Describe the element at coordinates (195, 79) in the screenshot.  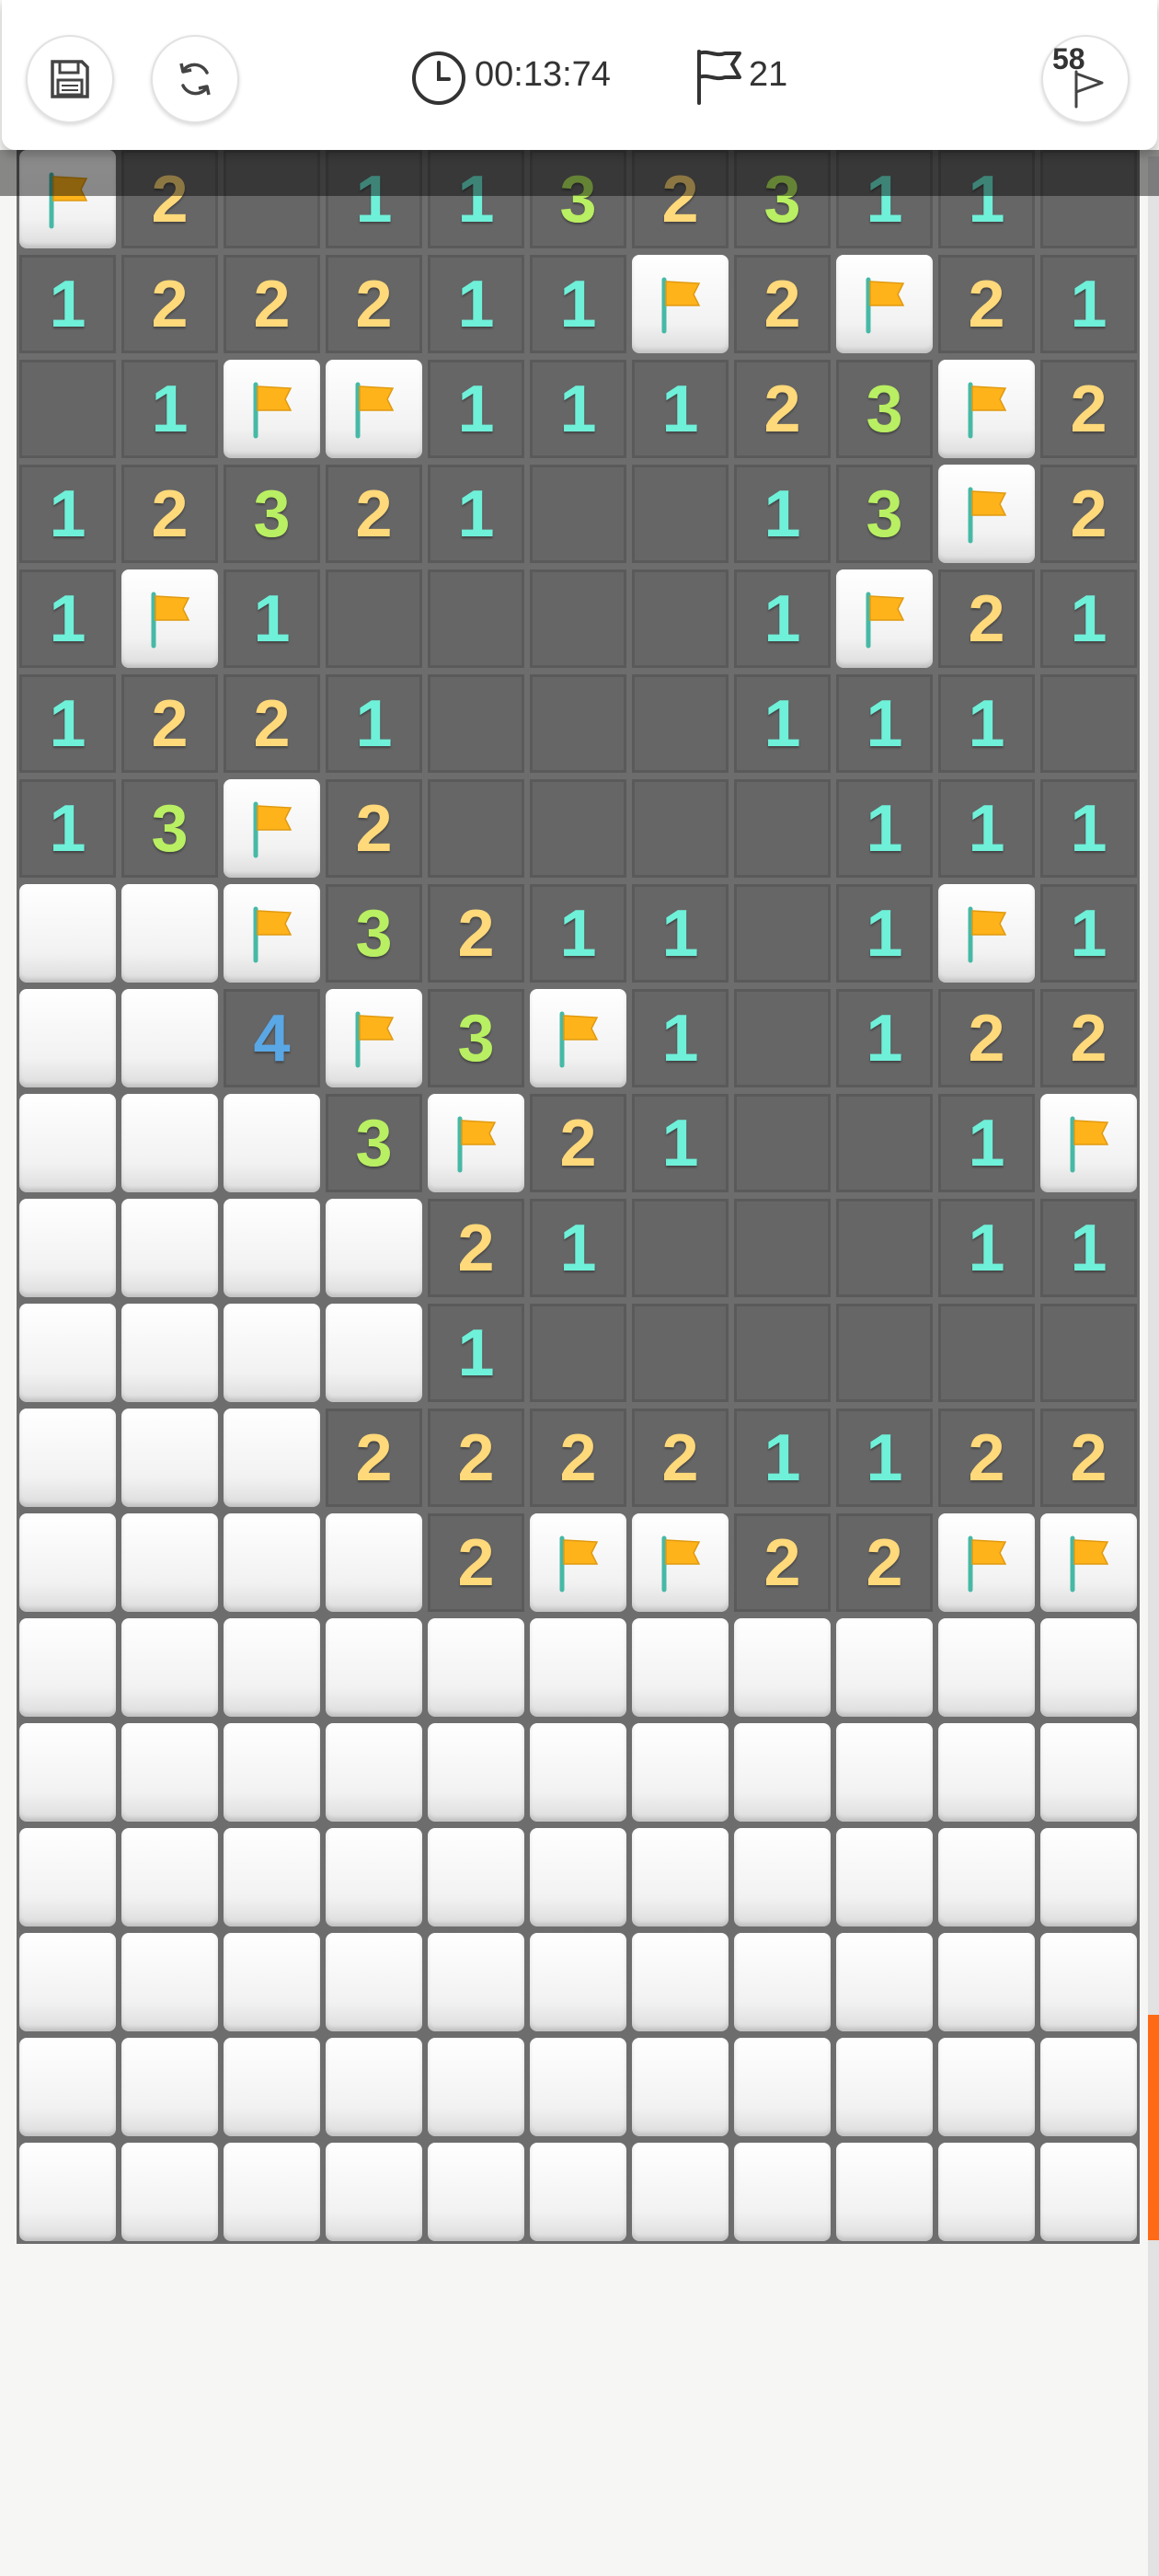
I see `restart-button` at that location.